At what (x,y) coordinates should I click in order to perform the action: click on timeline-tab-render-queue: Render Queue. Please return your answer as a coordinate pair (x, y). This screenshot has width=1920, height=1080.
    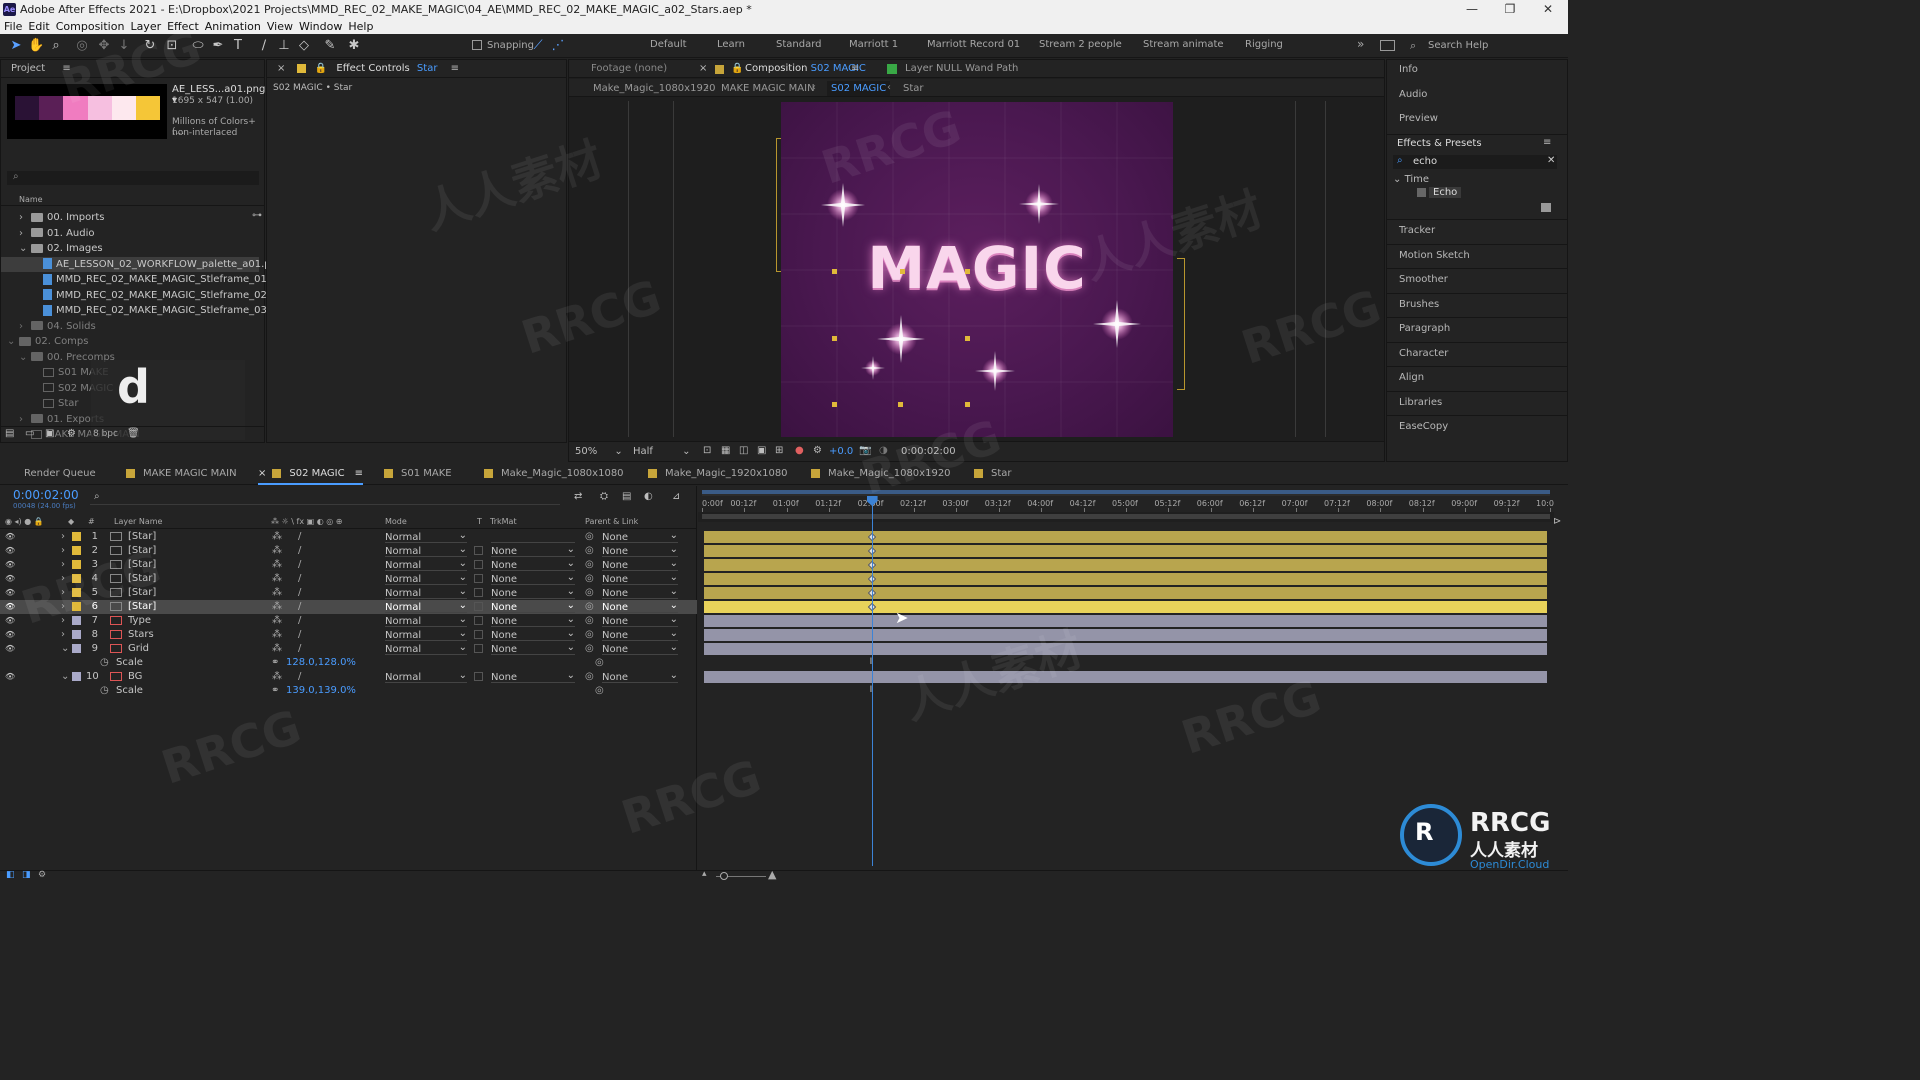
    Looking at the image, I should click on (60, 474).